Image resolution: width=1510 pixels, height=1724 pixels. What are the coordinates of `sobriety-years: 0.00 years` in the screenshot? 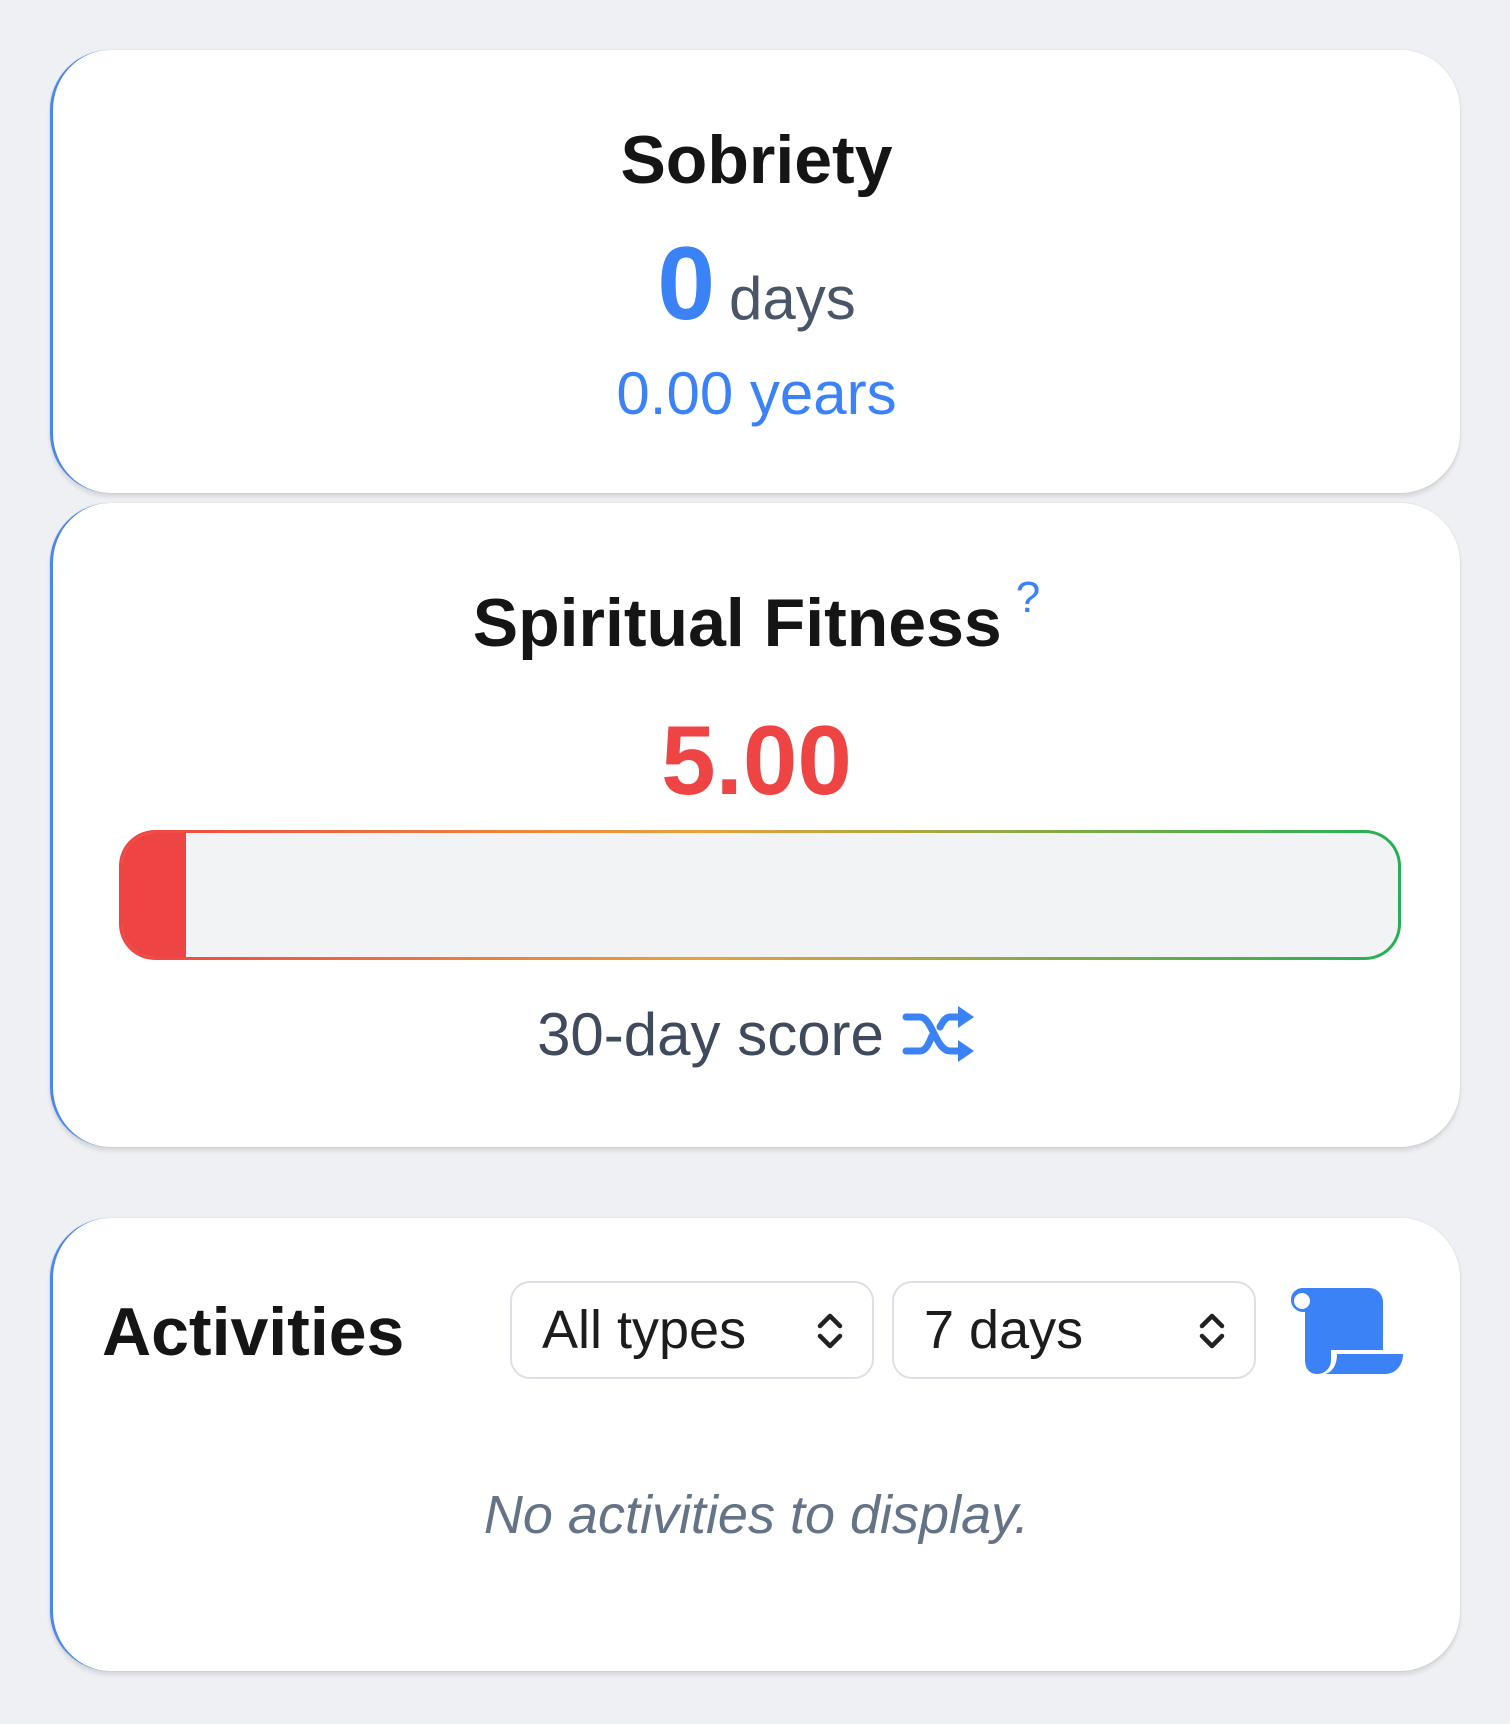 It's located at (756, 393).